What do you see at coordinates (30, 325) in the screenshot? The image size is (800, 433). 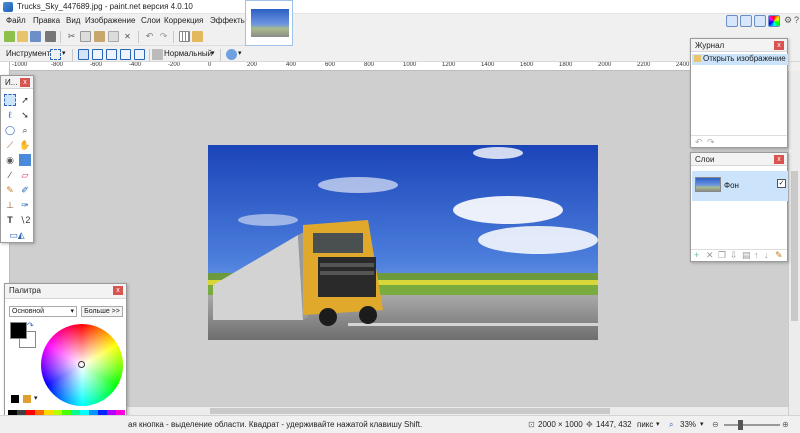 I see `swap-colors-icon: ↷` at bounding box center [30, 325].